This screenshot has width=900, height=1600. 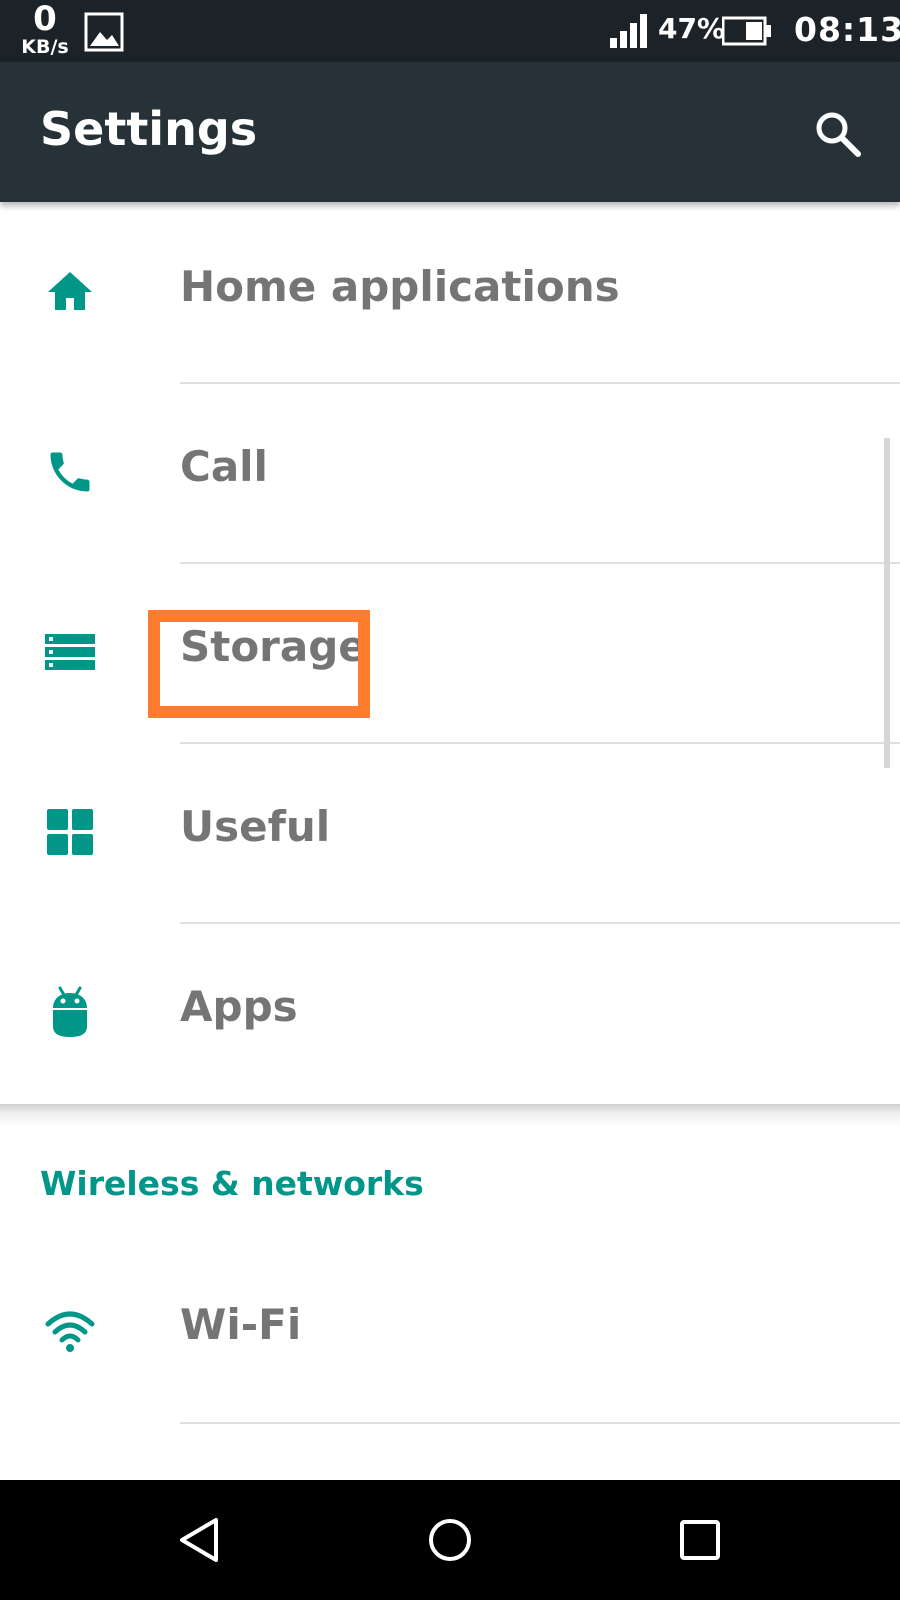 What do you see at coordinates (746, 31) in the screenshot?
I see `battery-icon` at bounding box center [746, 31].